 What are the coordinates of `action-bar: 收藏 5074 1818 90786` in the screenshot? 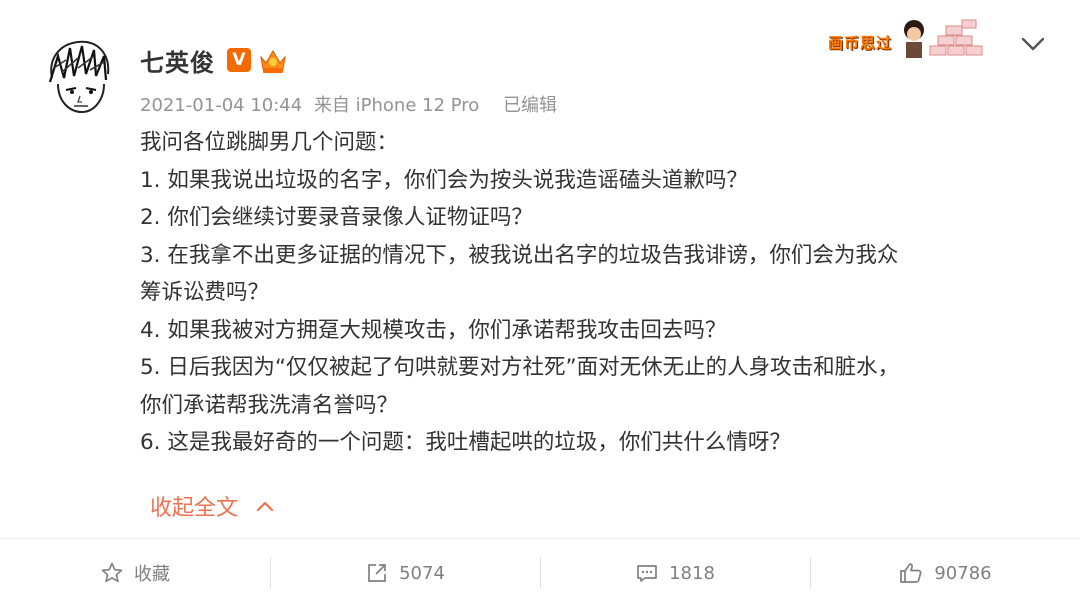 It's located at (540, 573).